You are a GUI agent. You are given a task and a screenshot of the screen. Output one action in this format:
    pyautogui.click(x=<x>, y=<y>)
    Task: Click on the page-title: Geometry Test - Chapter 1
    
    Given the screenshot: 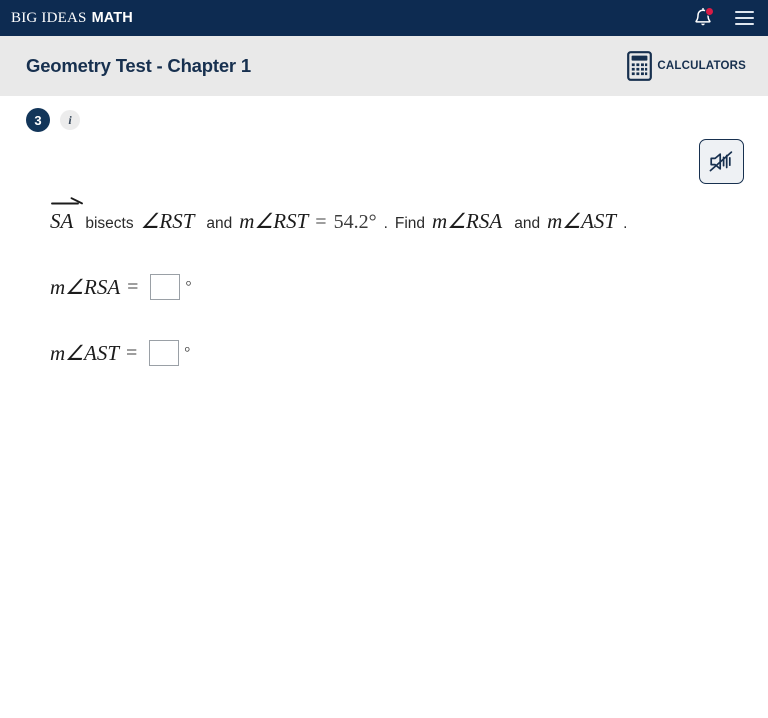 What is the action you would take?
    pyautogui.click(x=138, y=65)
    